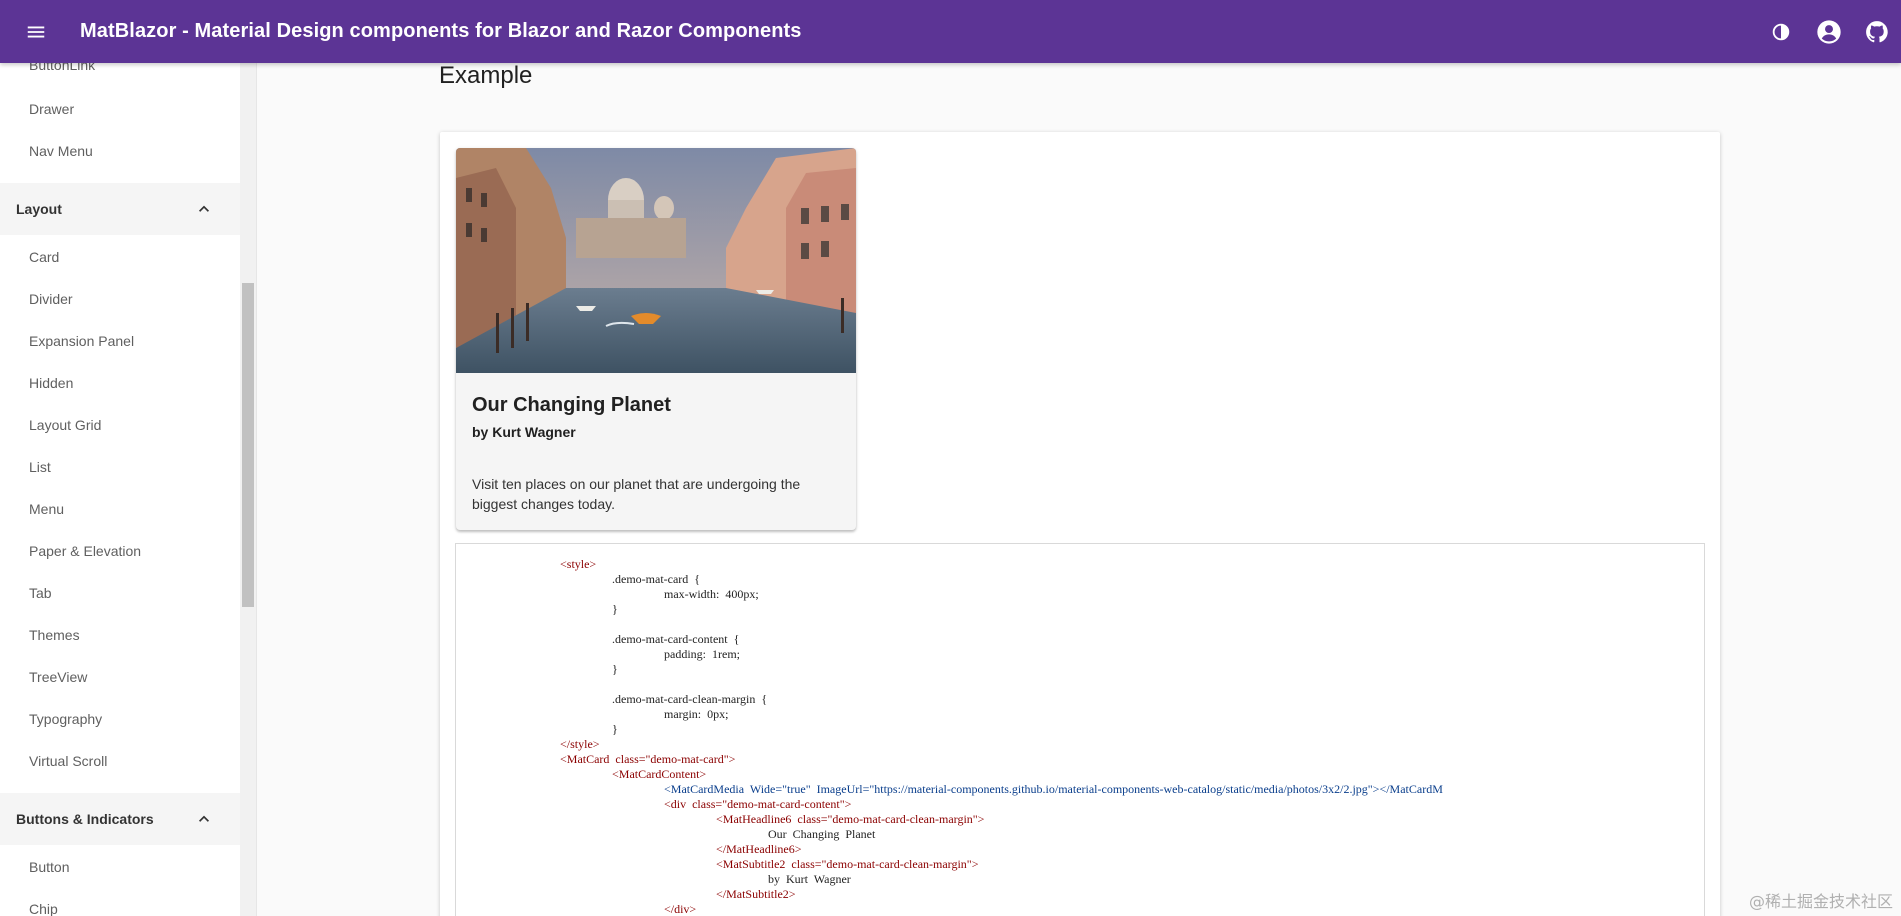 The image size is (1901, 916). I want to click on sidebar-item-hidden: Hidden, so click(51, 383).